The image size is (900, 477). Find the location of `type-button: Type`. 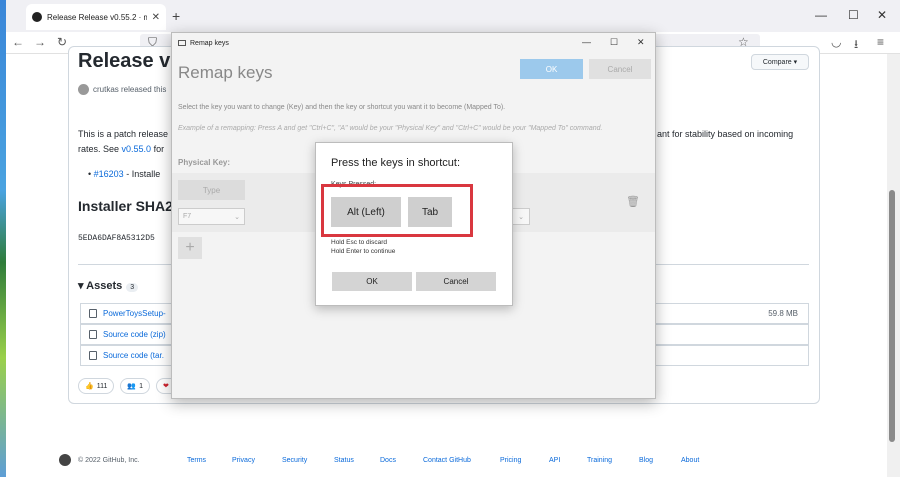

type-button: Type is located at coordinates (211, 190).